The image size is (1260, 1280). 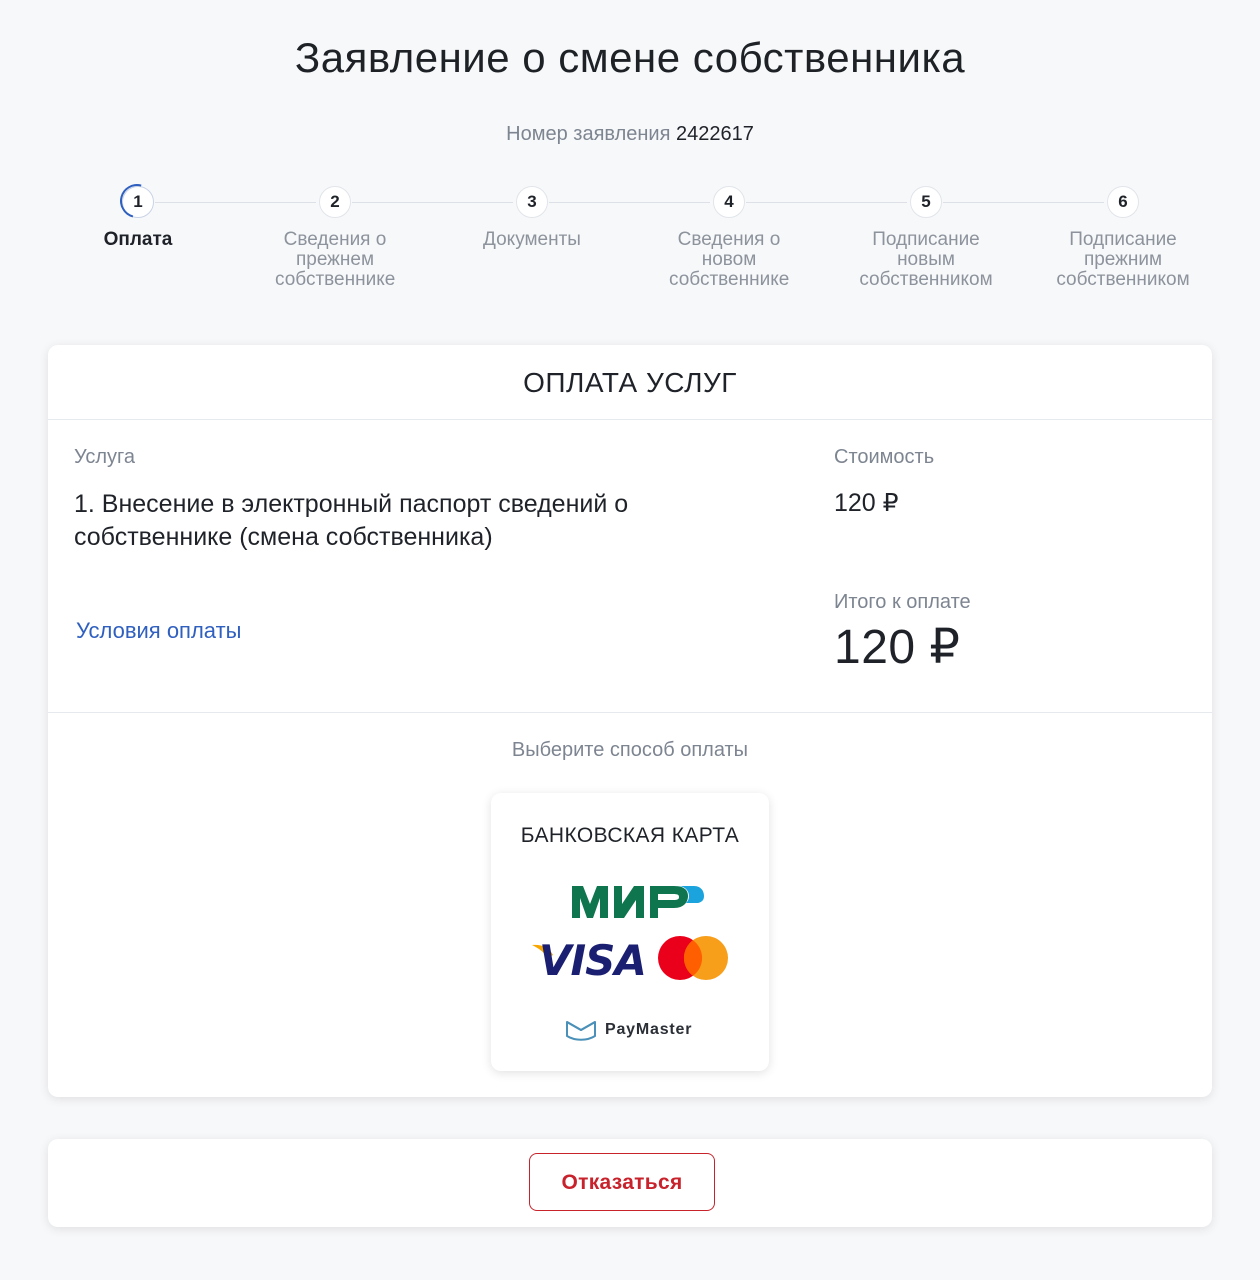 What do you see at coordinates (532, 202) in the screenshot?
I see `step-number: 3` at bounding box center [532, 202].